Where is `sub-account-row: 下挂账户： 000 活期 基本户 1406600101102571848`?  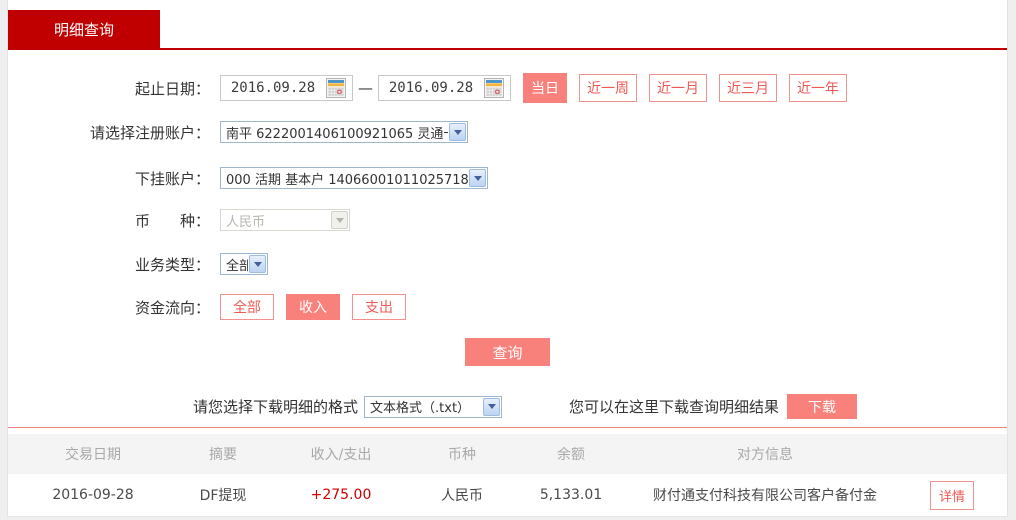
sub-account-row: 下挂账户： 000 活期 基本户 1406600101102571848 is located at coordinates (507, 178).